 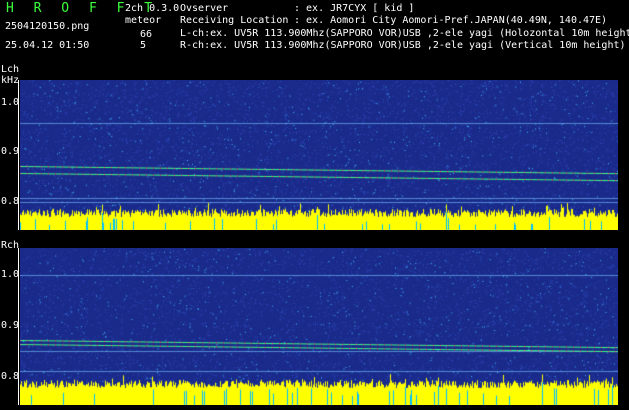 I want to click on rch-ytick-1: 1.0, so click(x=10, y=274).